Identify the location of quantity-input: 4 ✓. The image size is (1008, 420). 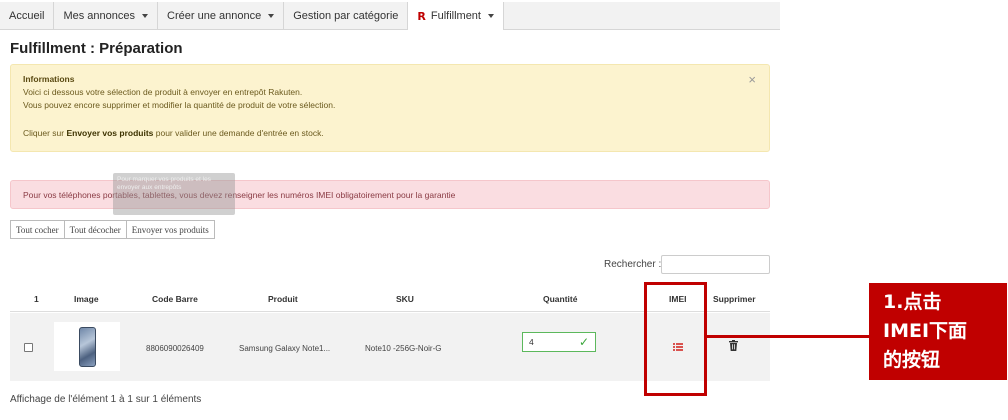
(559, 342).